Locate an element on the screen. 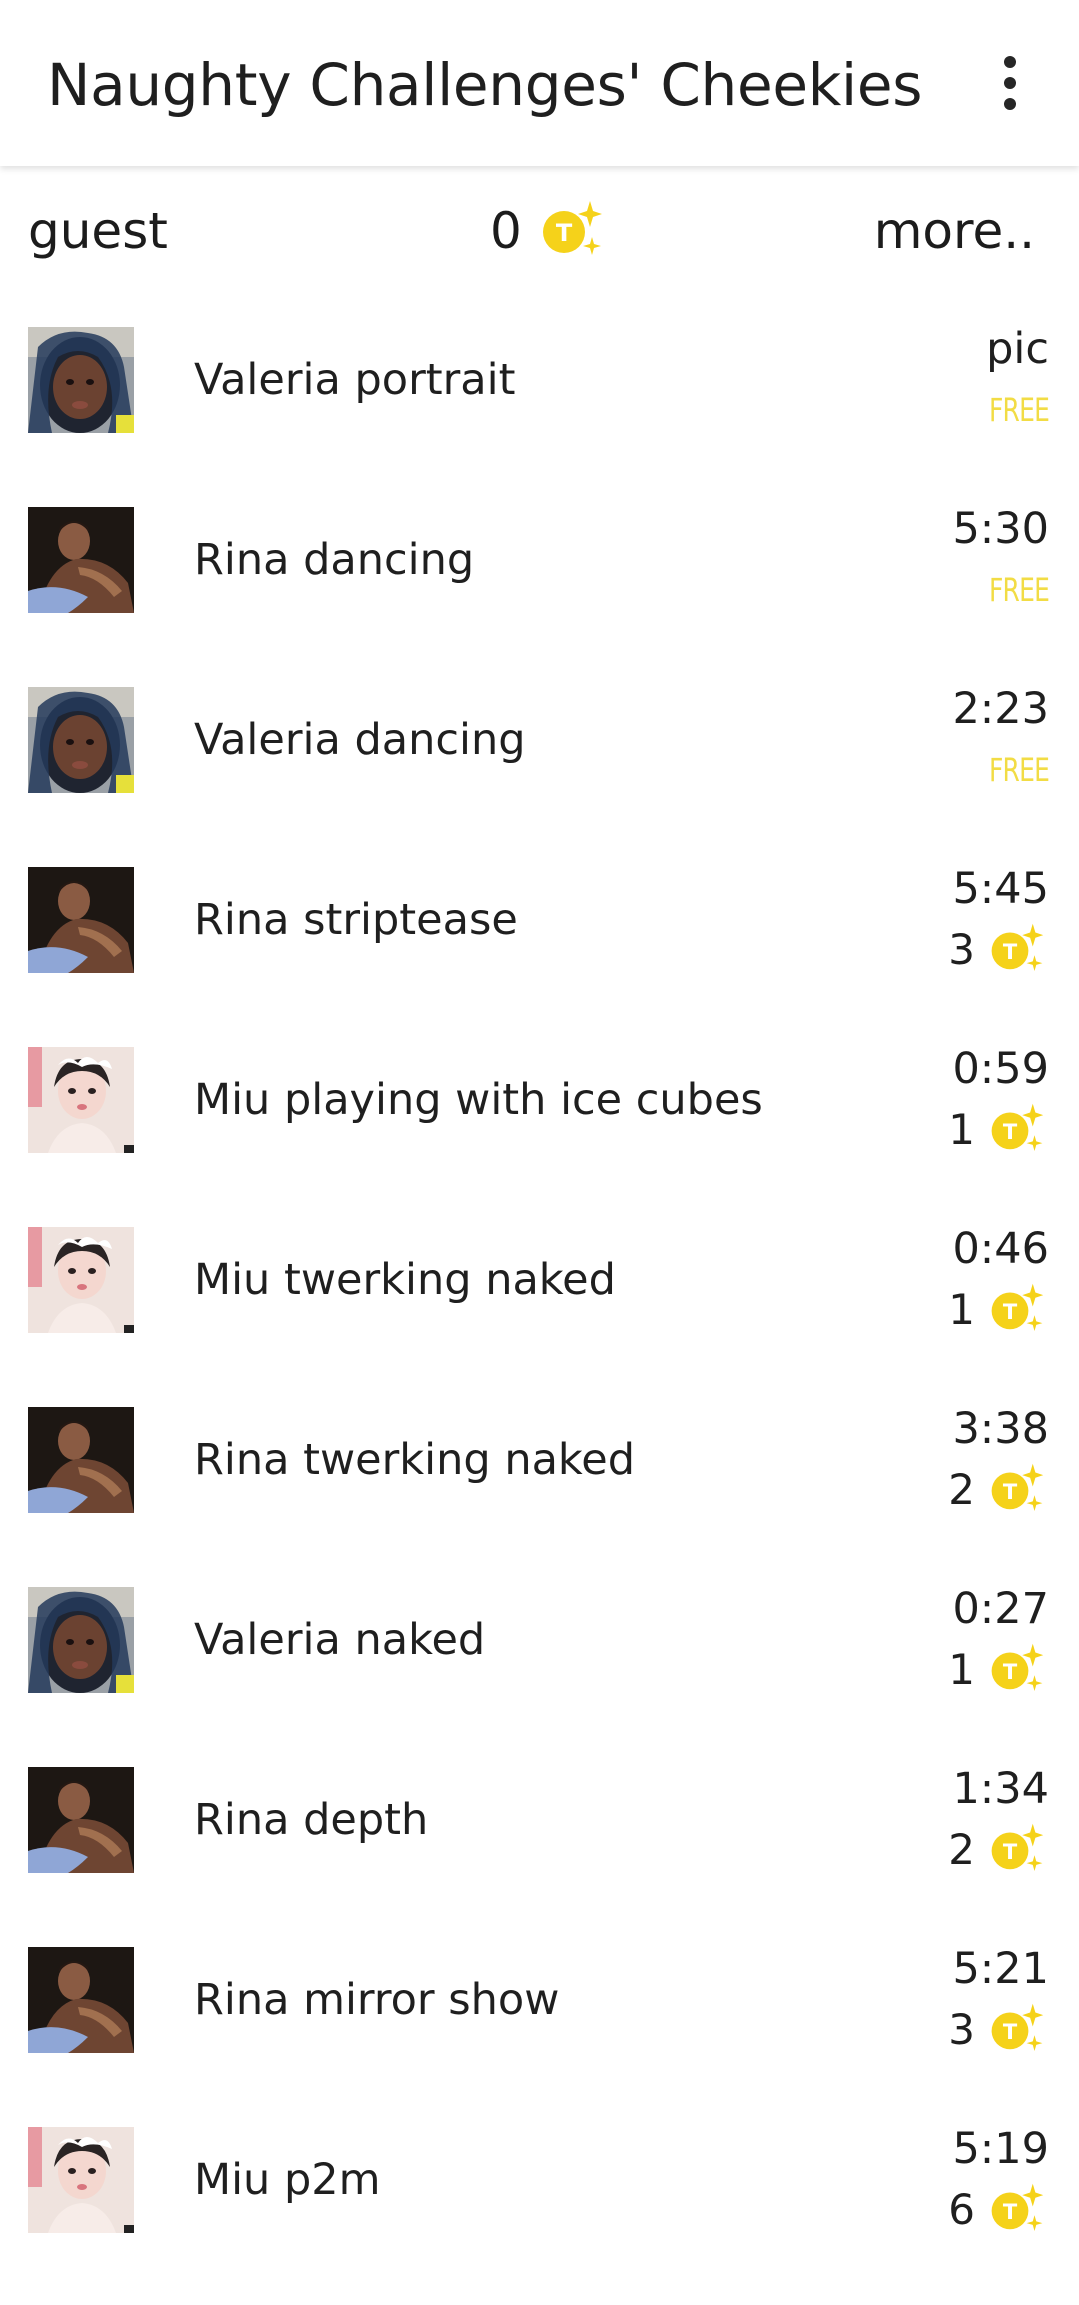  coin-balance: 0 T is located at coordinates (547, 231).